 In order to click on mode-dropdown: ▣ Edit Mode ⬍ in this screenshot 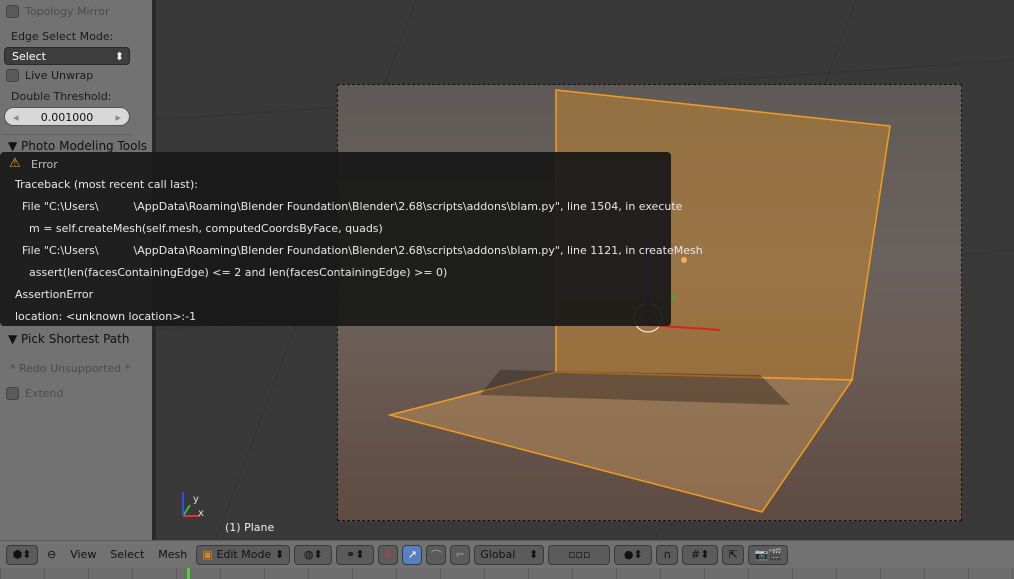, I will do `click(243, 554)`.